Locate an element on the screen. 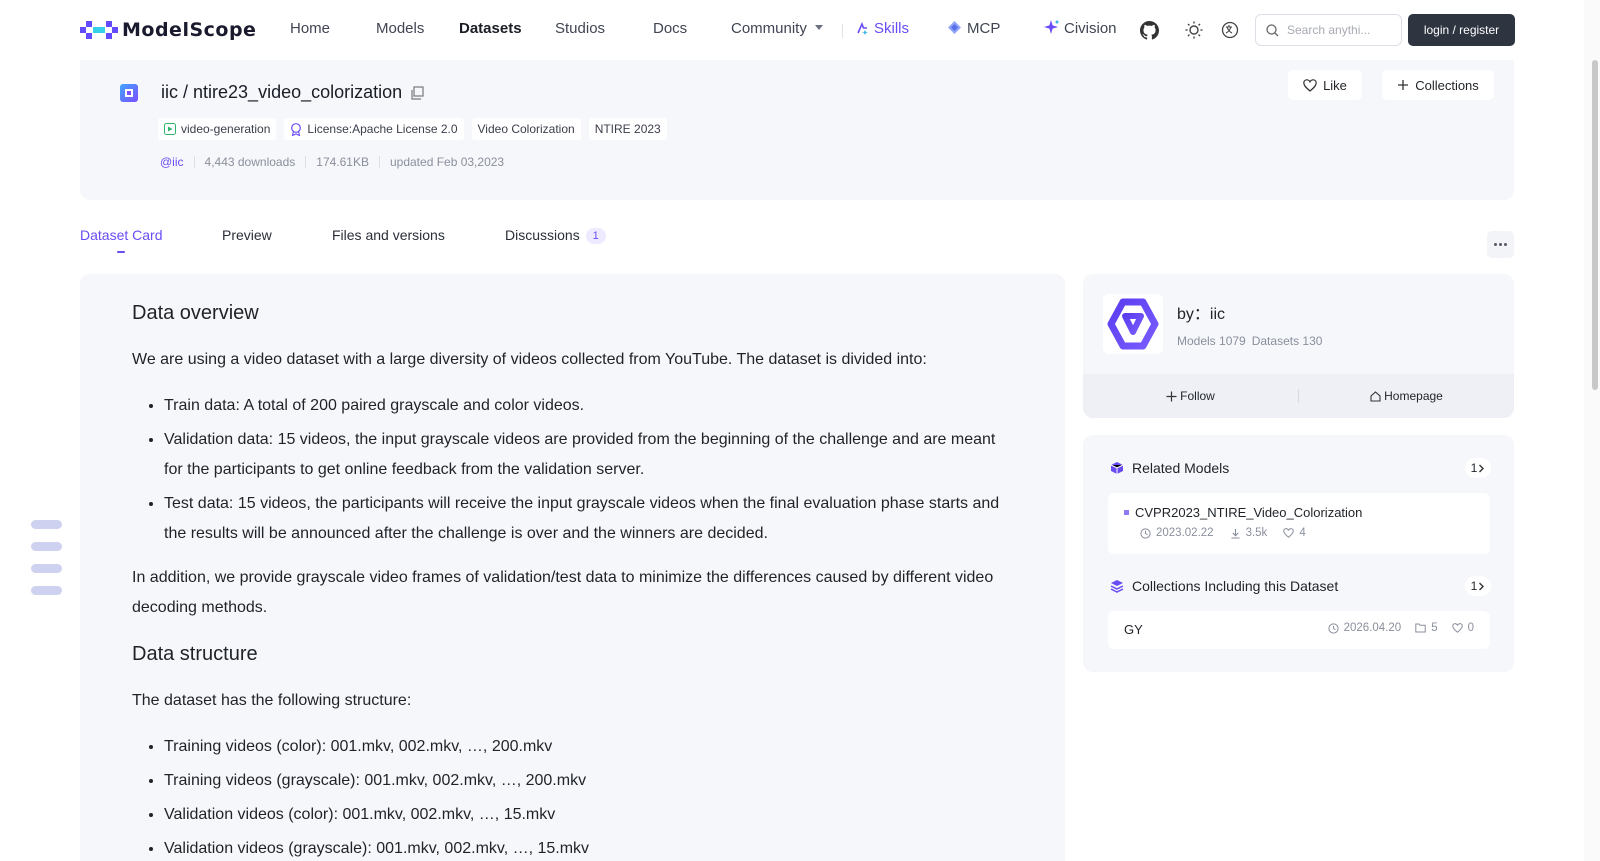 The image size is (1600, 861). active-tab-indicator is located at coordinates (121, 252).